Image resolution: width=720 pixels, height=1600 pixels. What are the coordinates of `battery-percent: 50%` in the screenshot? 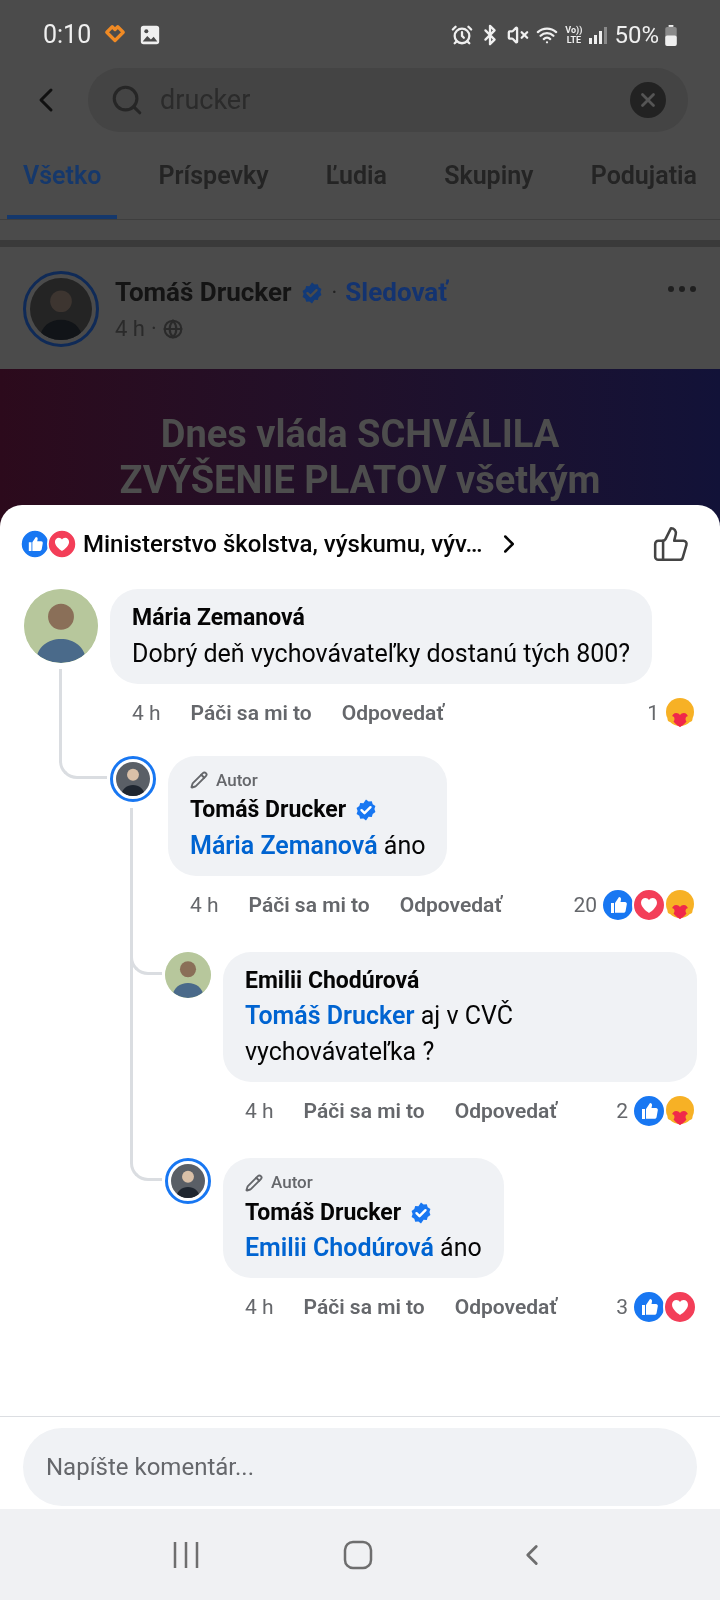 It's located at (636, 35).